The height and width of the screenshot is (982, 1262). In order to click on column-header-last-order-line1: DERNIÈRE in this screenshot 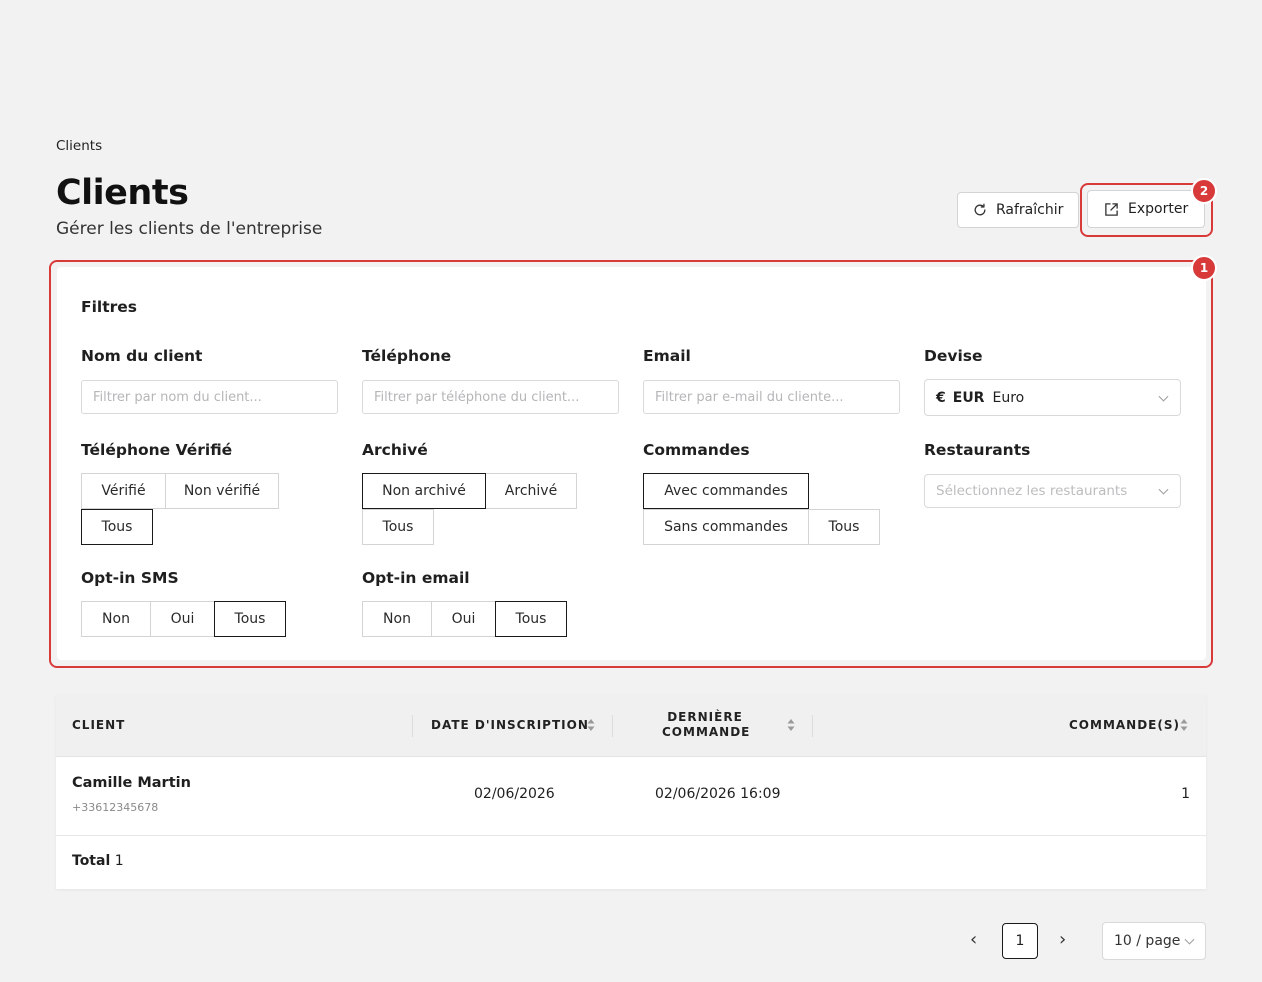, I will do `click(705, 717)`.